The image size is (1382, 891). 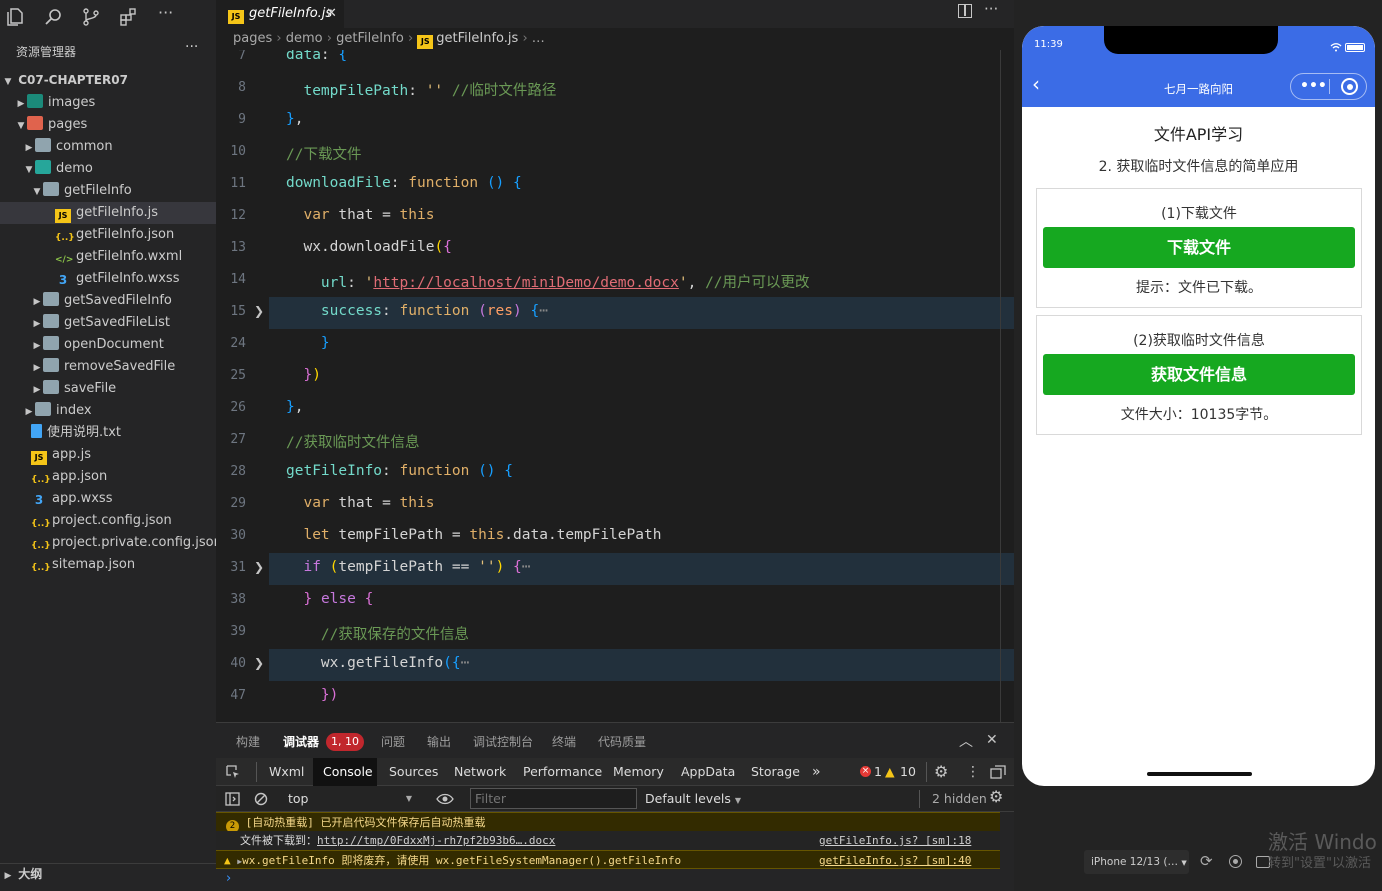 What do you see at coordinates (562, 772) in the screenshot?
I see `tab-performance: Performance` at bounding box center [562, 772].